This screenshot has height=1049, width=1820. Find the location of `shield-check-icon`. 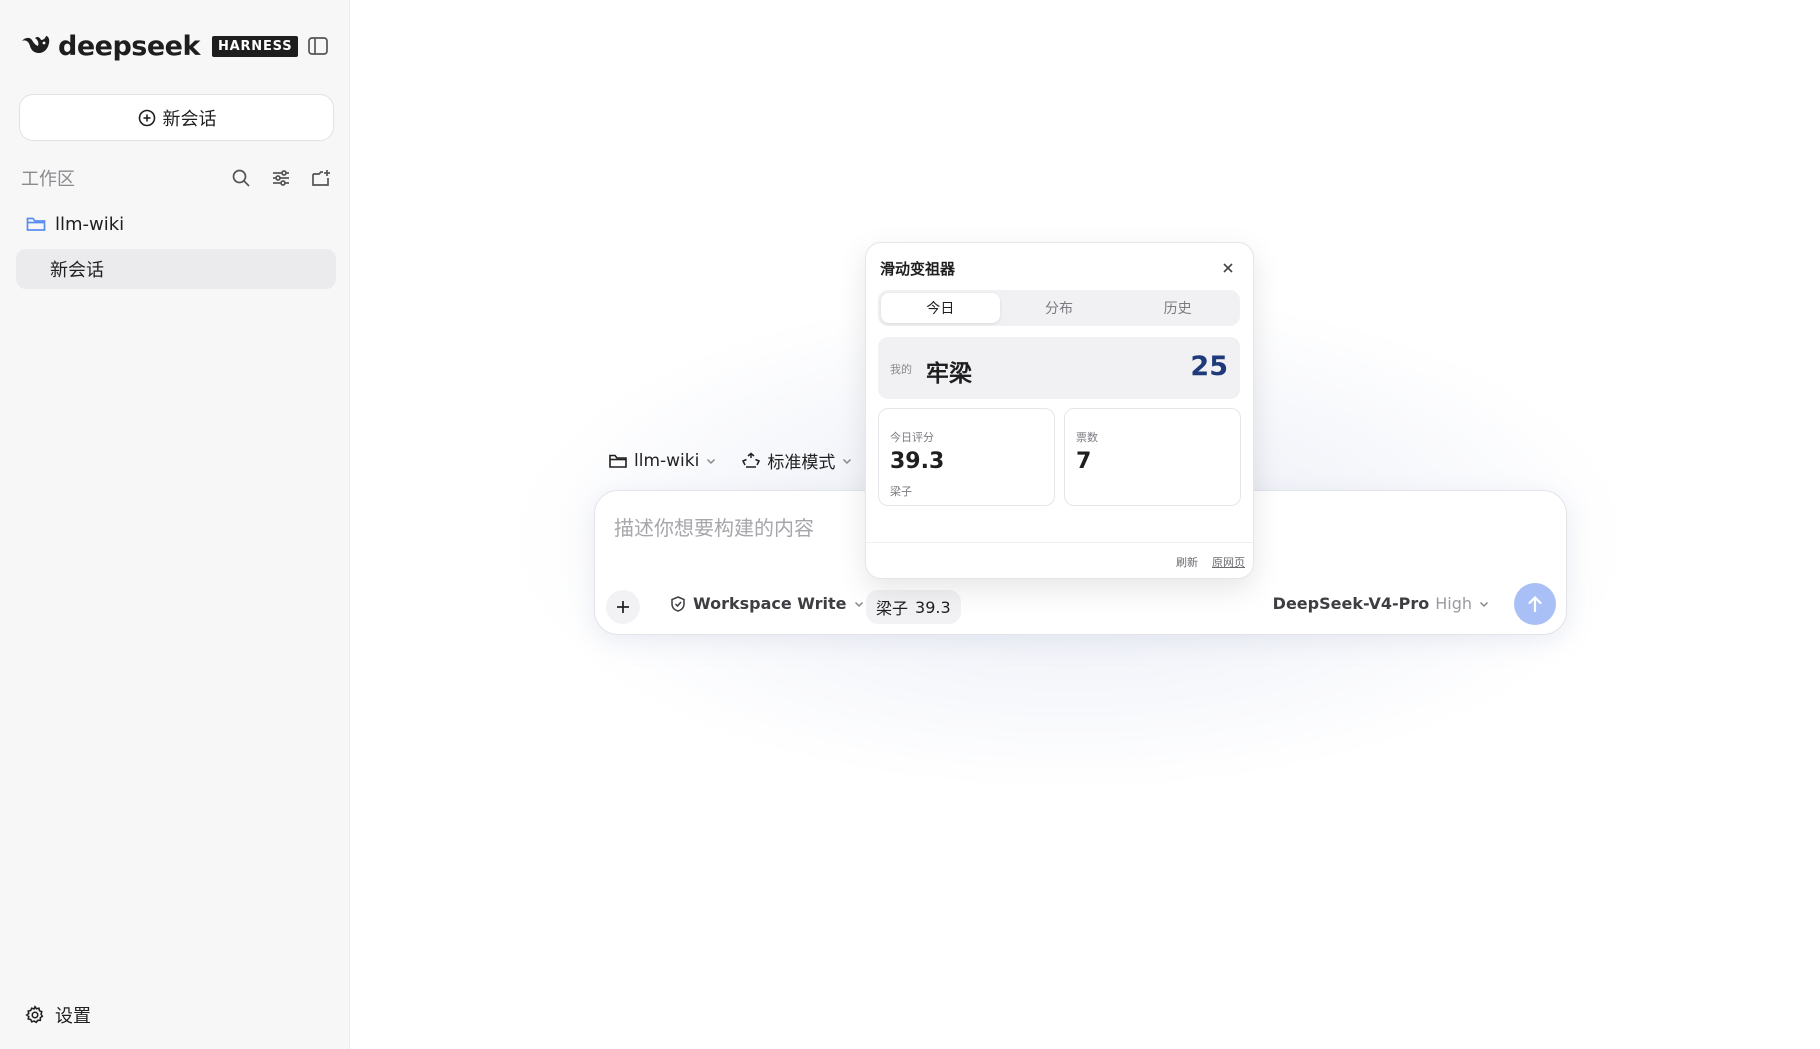

shield-check-icon is located at coordinates (678, 603).